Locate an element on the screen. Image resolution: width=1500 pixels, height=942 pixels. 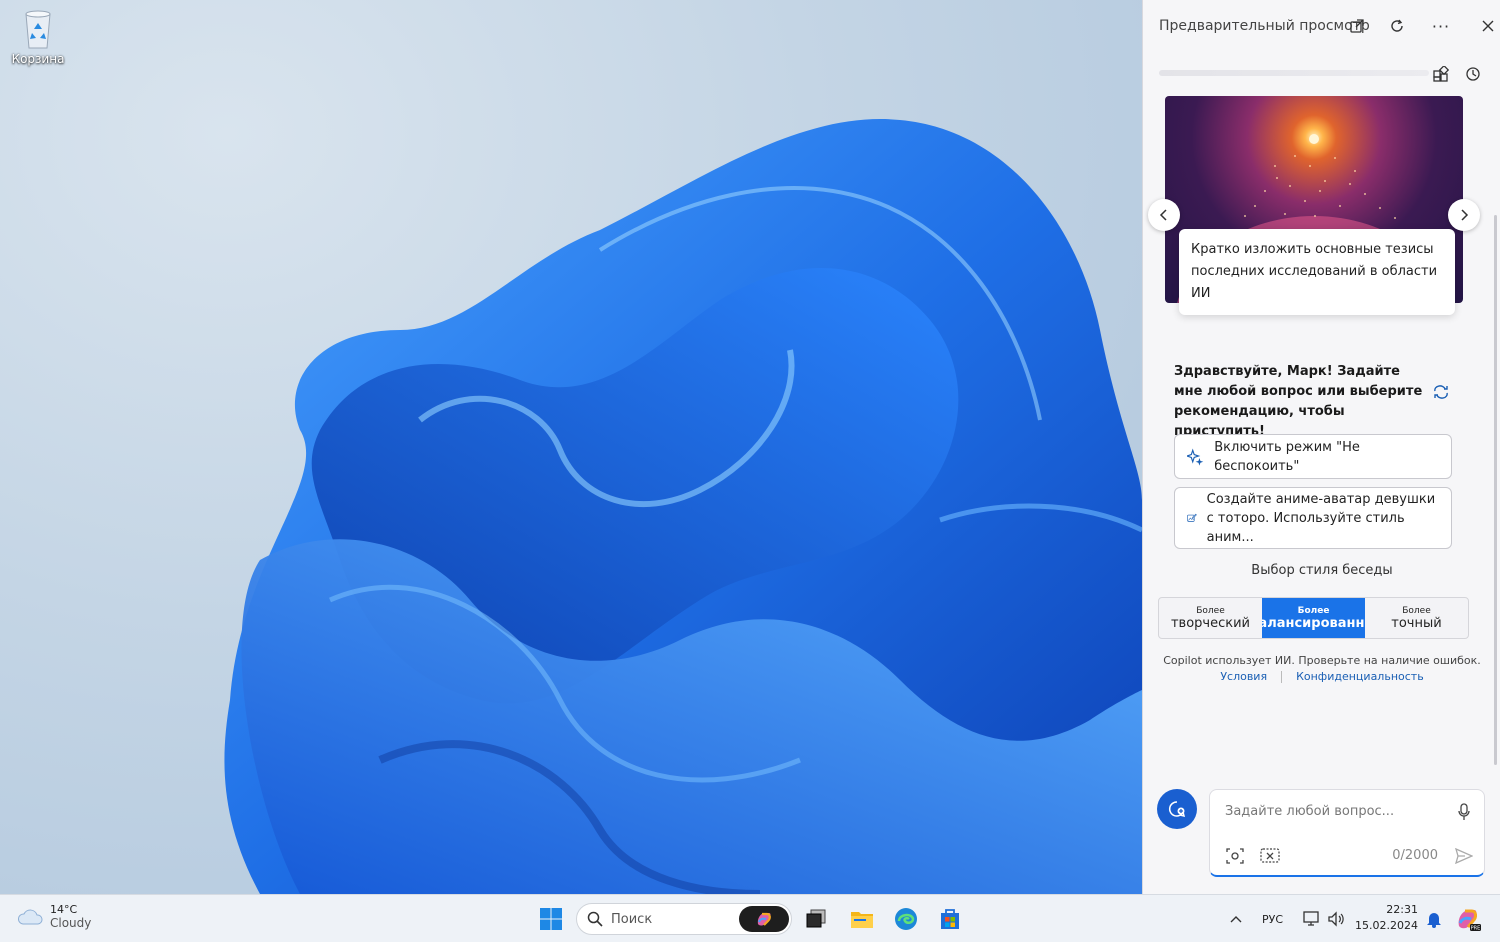
edge-icon is located at coordinates (906, 919).